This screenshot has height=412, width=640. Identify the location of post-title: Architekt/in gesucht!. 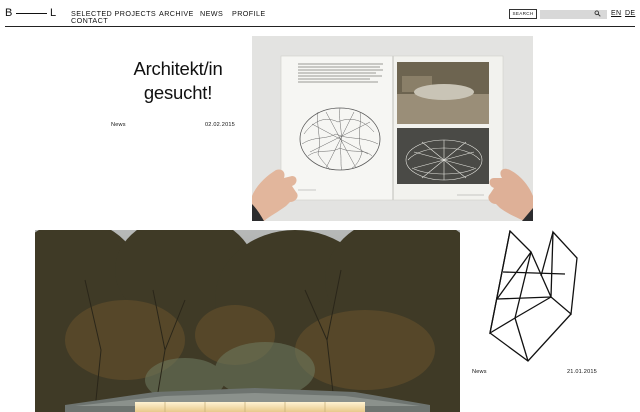
(178, 81).